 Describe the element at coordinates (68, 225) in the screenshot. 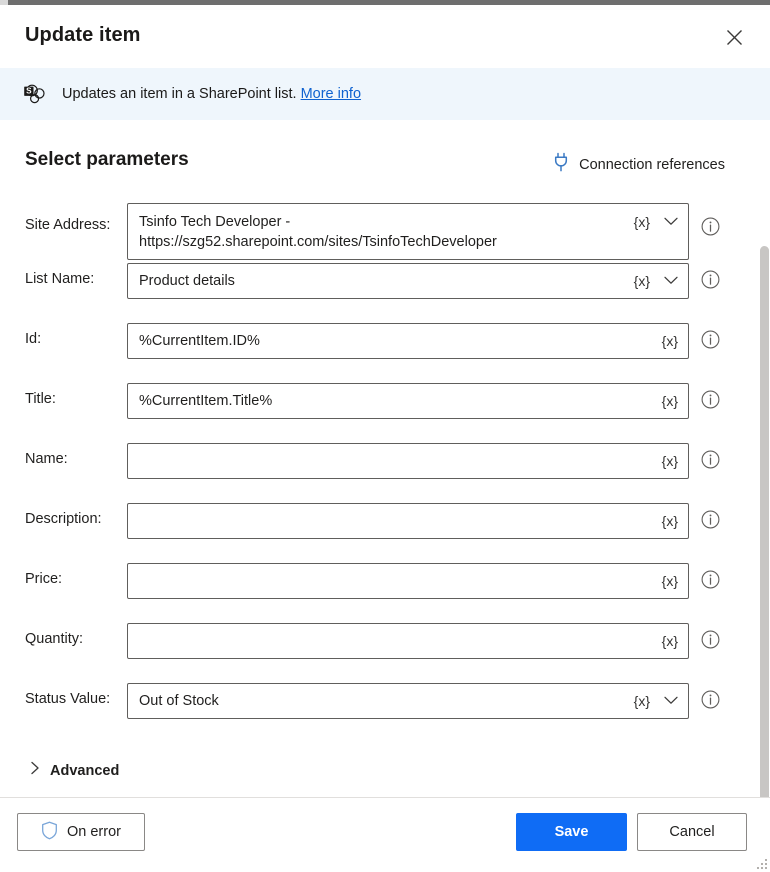

I see `field-label: Site Address:` at that location.